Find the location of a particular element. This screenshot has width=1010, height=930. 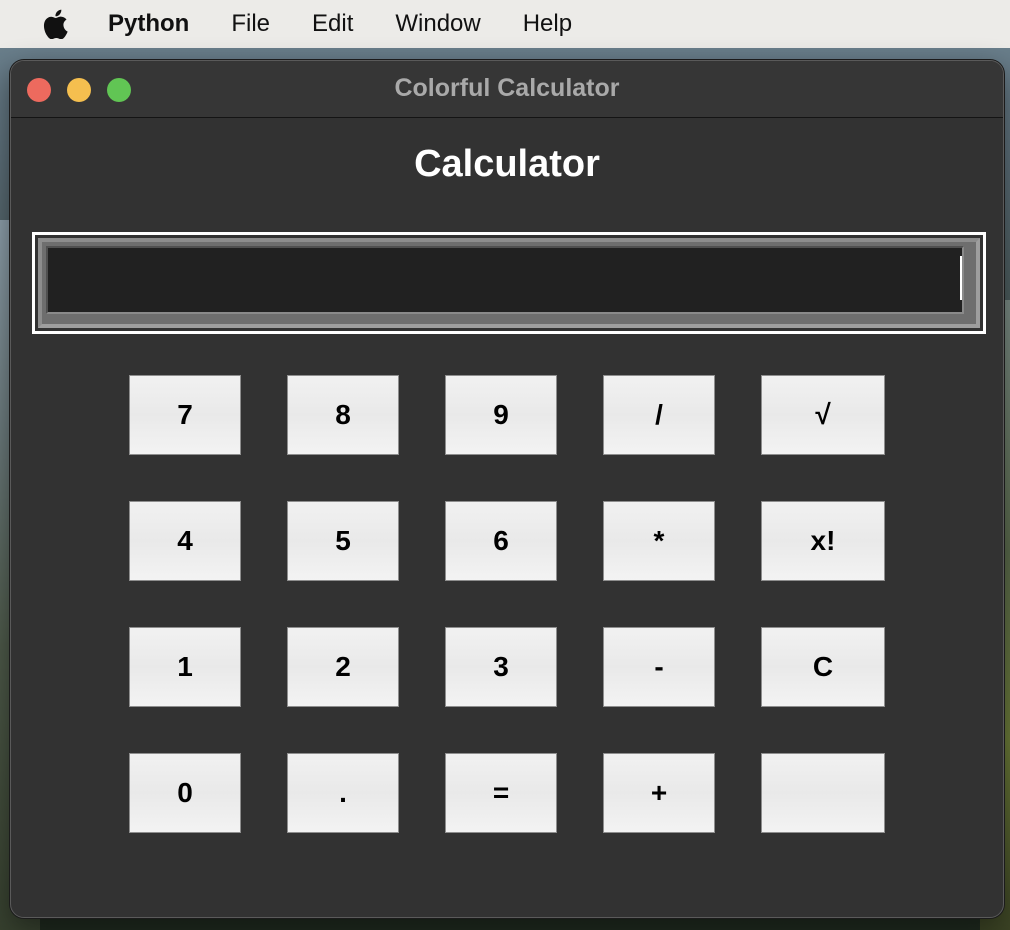

display-frame is located at coordinates (509, 283).